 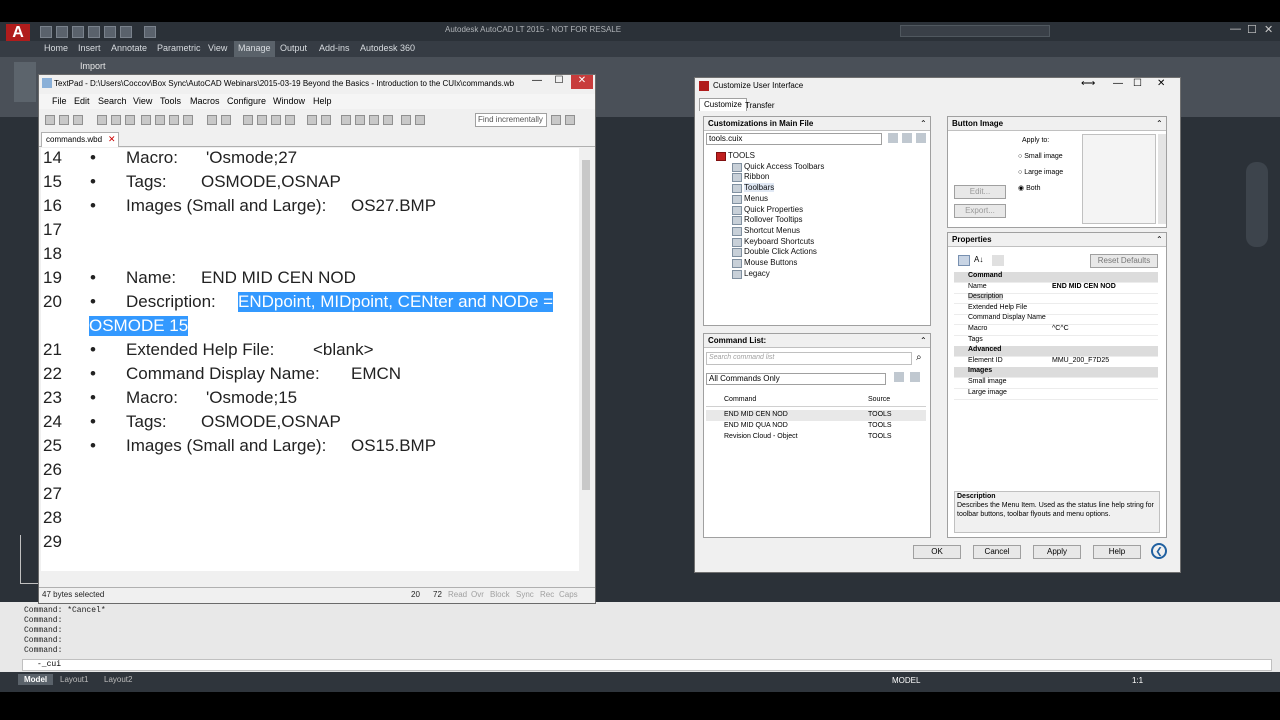 What do you see at coordinates (1056, 362) in the screenshot?
I see `property-row: Element ID MMU_200_F7D25` at bounding box center [1056, 362].